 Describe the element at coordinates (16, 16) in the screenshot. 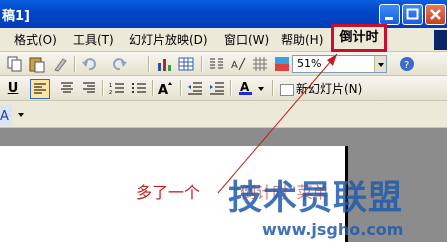

I see `window-title: 稿1]` at that location.